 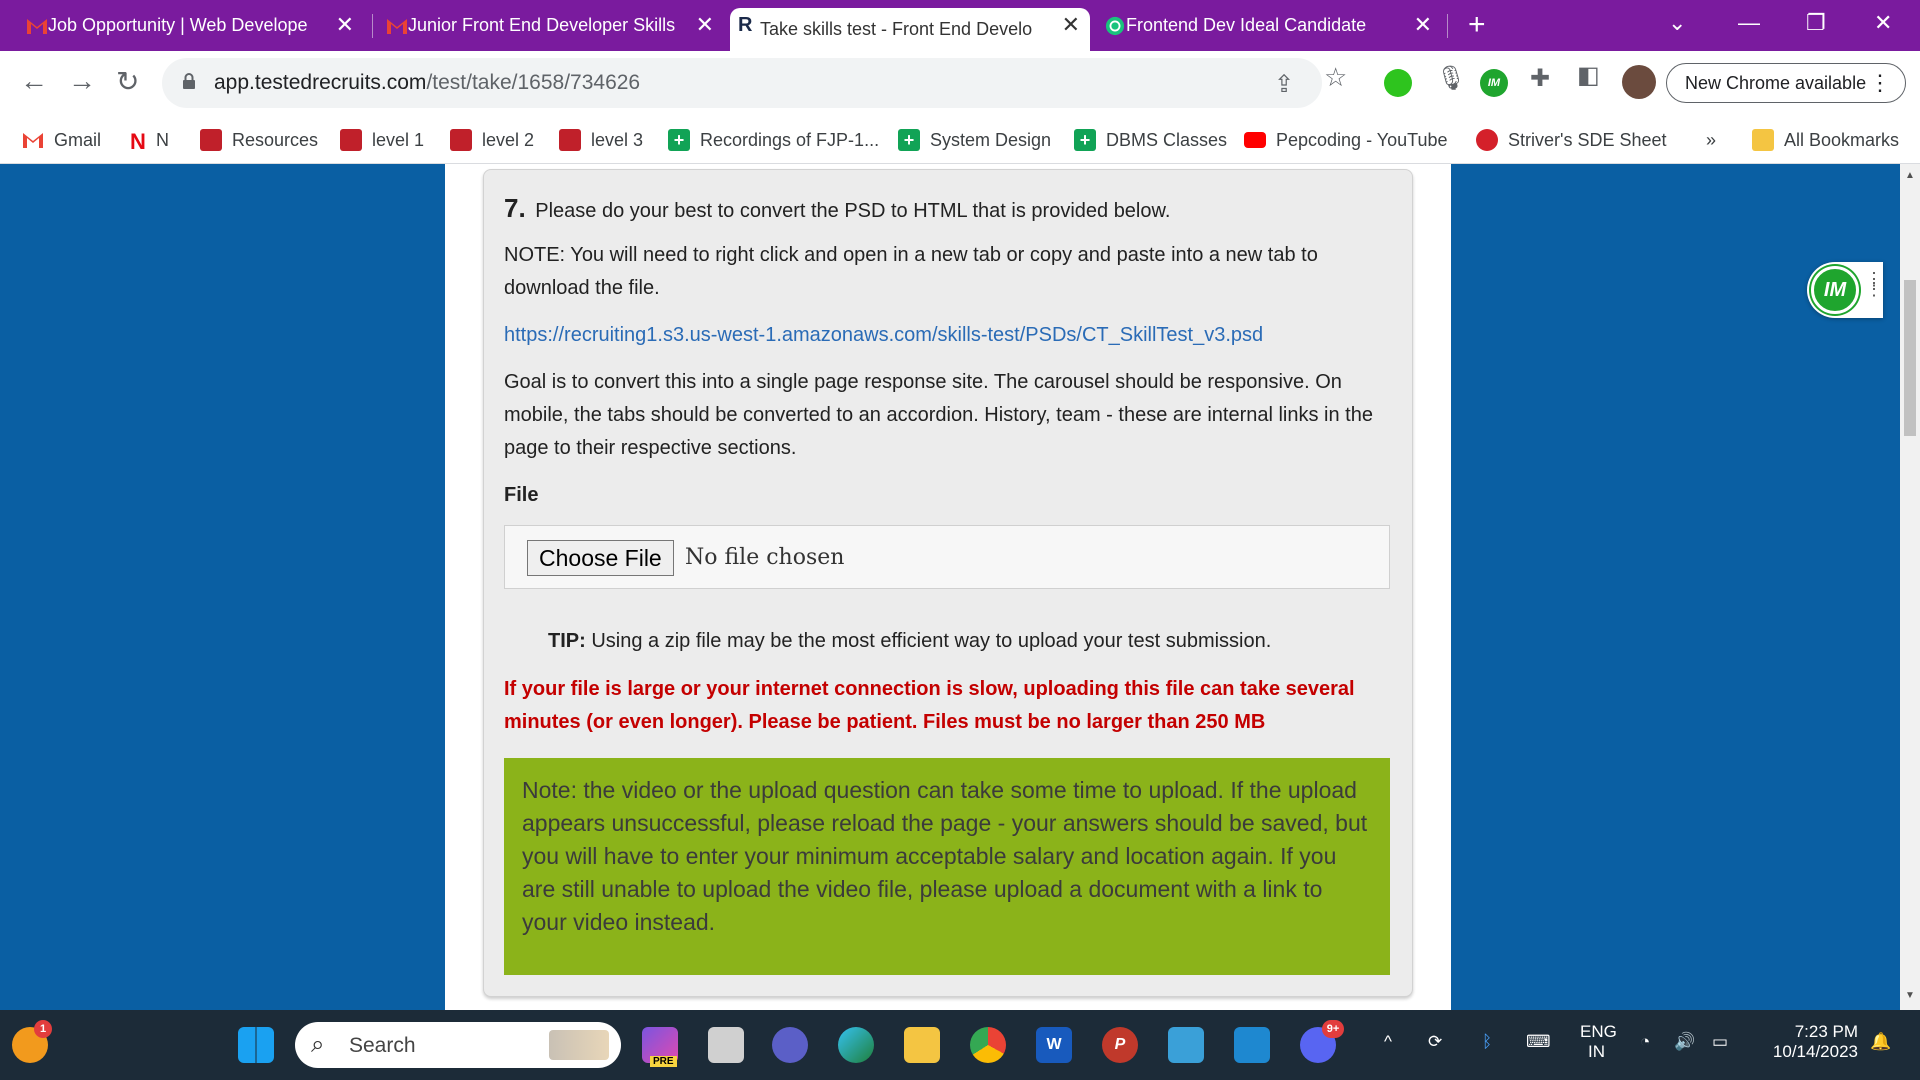 What do you see at coordinates (1816, 23) in the screenshot?
I see `restore-icon: ❐` at bounding box center [1816, 23].